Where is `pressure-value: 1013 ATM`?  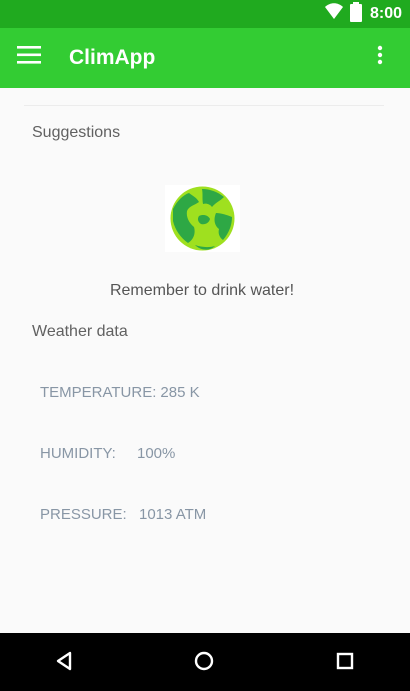
pressure-value: 1013 ATM is located at coordinates (173, 514).